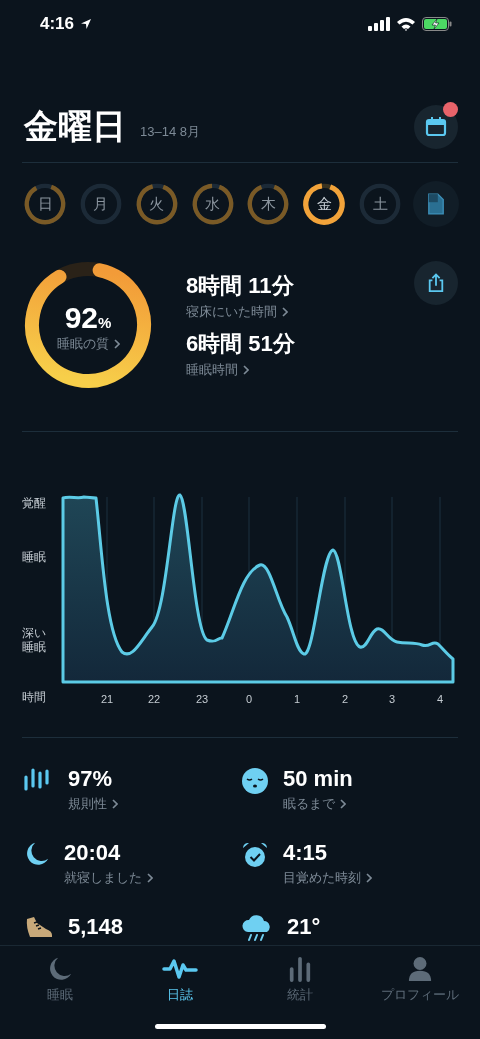 This screenshot has height=1039, width=480. What do you see at coordinates (304, 927) in the screenshot?
I see `stat-value: 21°` at bounding box center [304, 927].